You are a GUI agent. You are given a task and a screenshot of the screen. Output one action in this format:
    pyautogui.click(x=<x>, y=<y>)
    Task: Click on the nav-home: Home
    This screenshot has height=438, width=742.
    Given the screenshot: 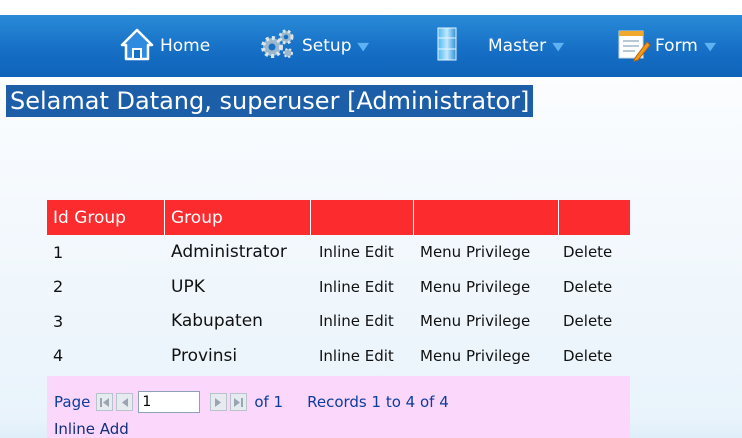 What is the action you would take?
    pyautogui.click(x=164, y=46)
    